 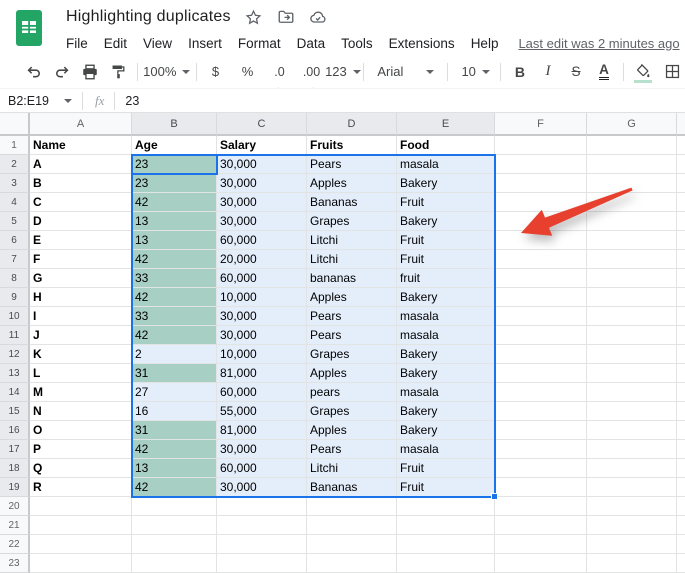 I want to click on cell-E20, so click(x=446, y=506).